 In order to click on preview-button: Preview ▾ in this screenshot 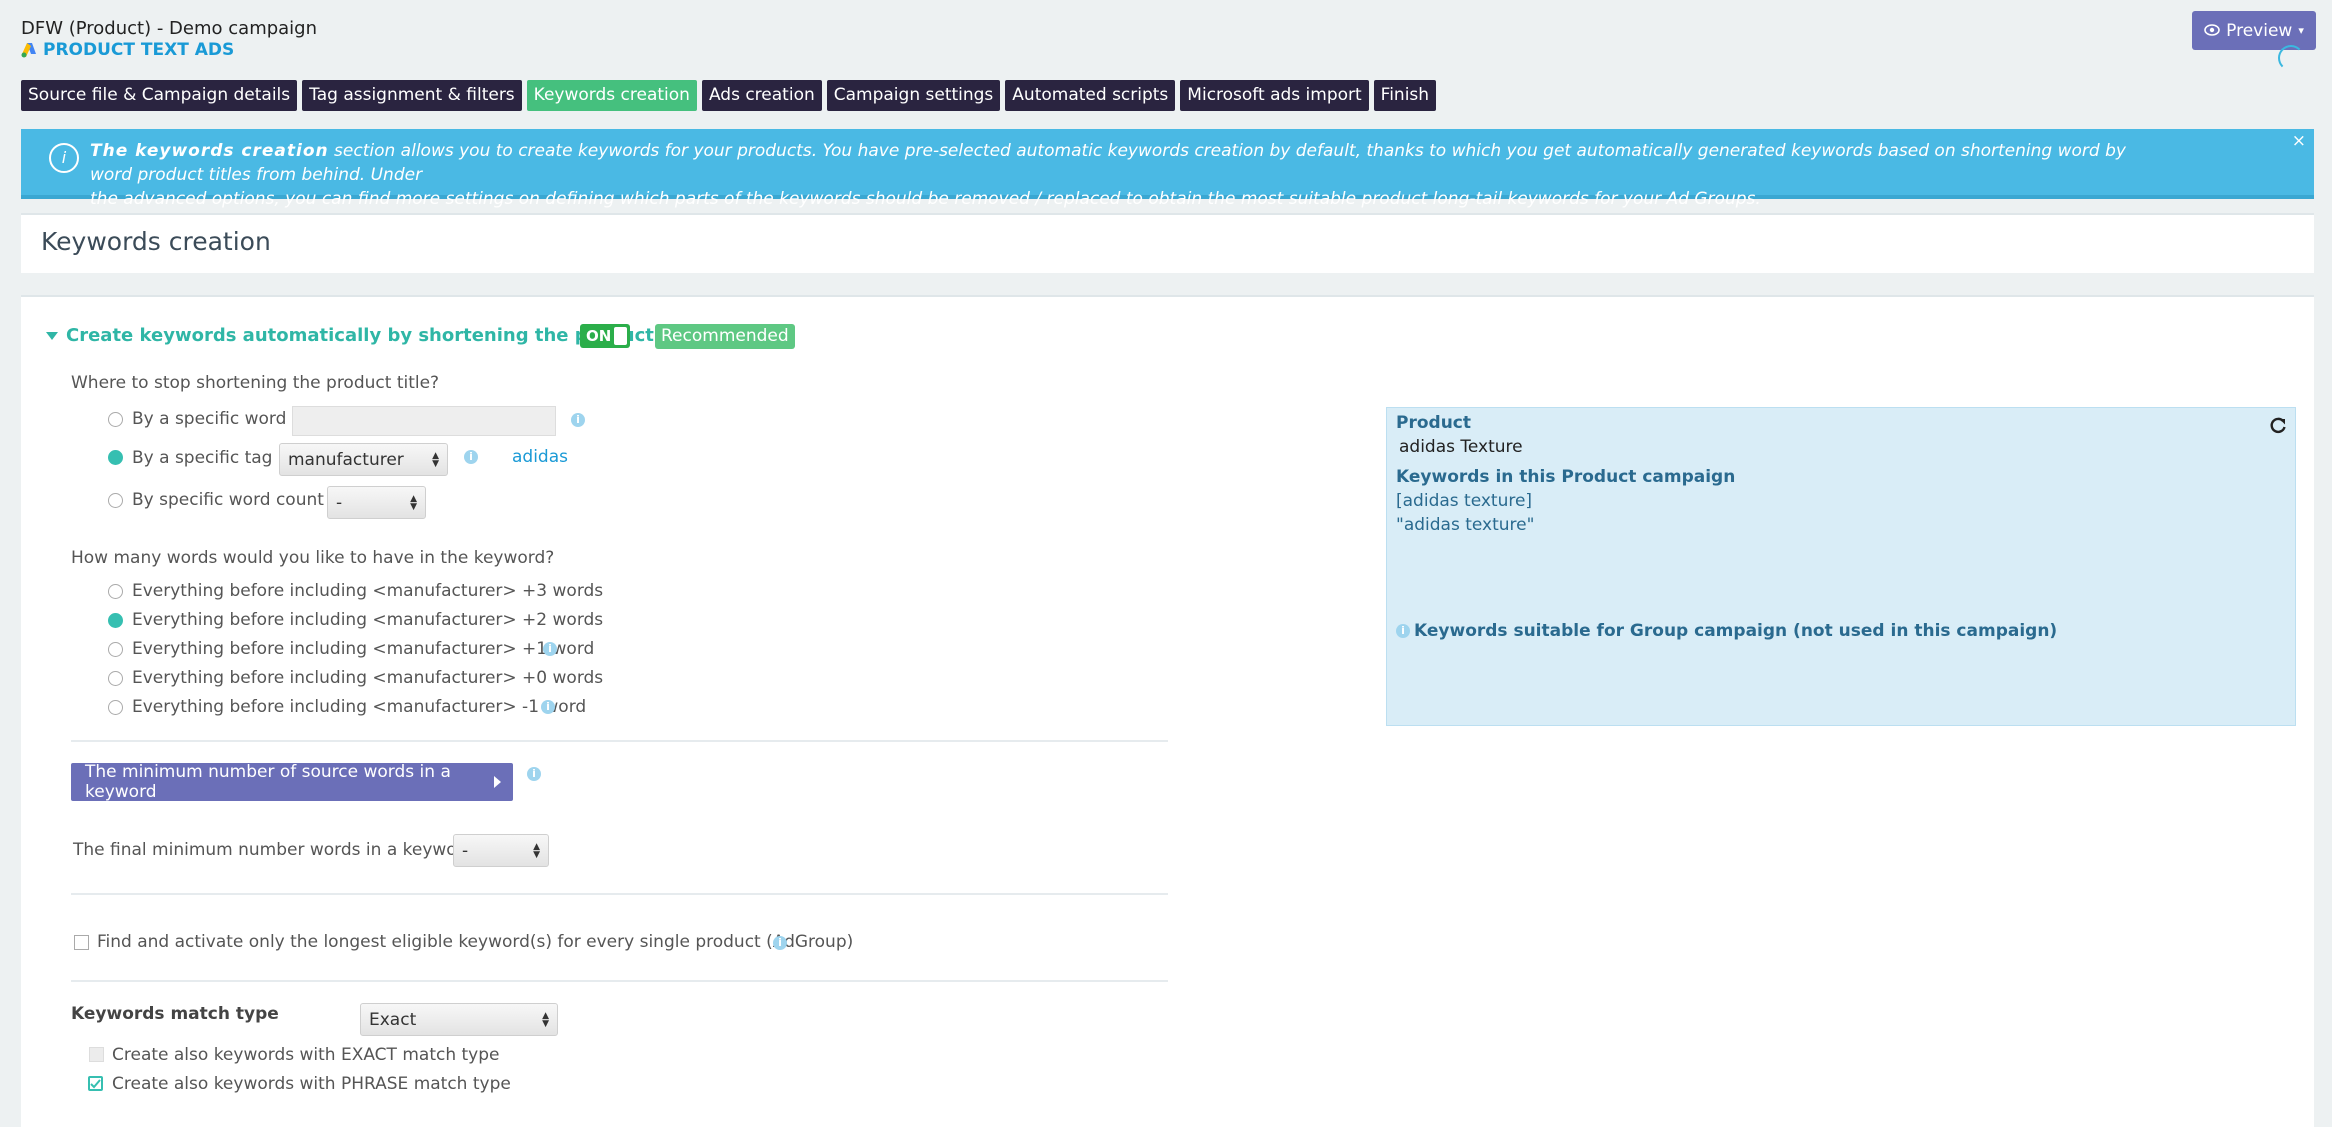, I will do `click(2254, 30)`.